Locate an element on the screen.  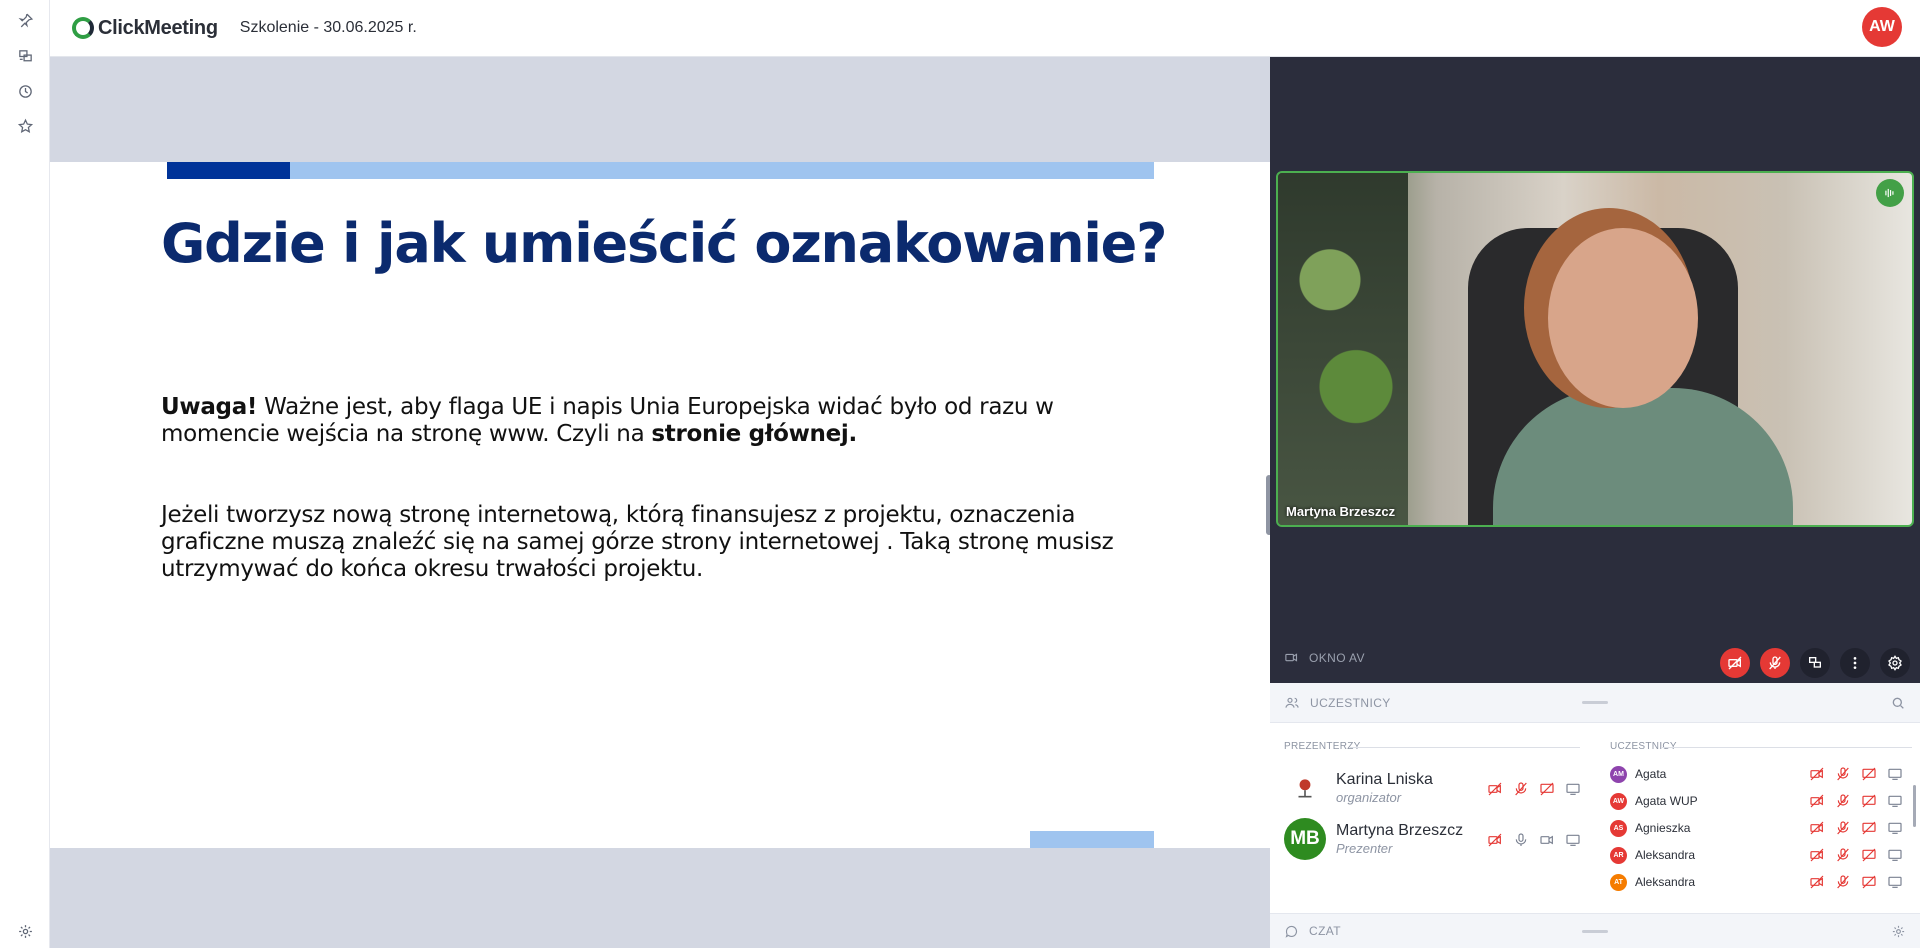
av-settings-button is located at coordinates (1895, 663).